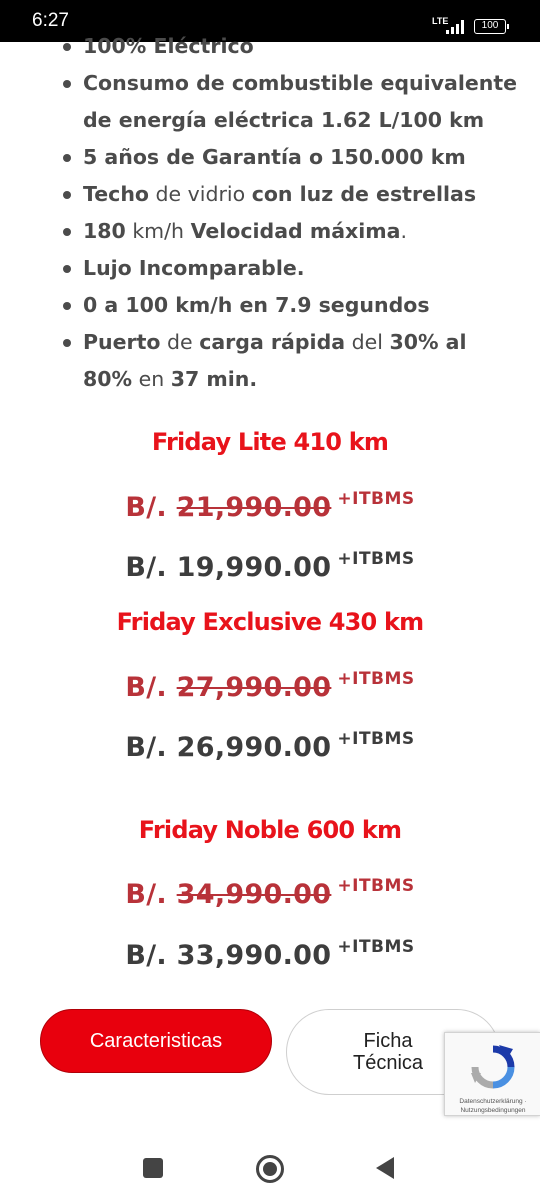  I want to click on feature-text: del, so click(367, 342).